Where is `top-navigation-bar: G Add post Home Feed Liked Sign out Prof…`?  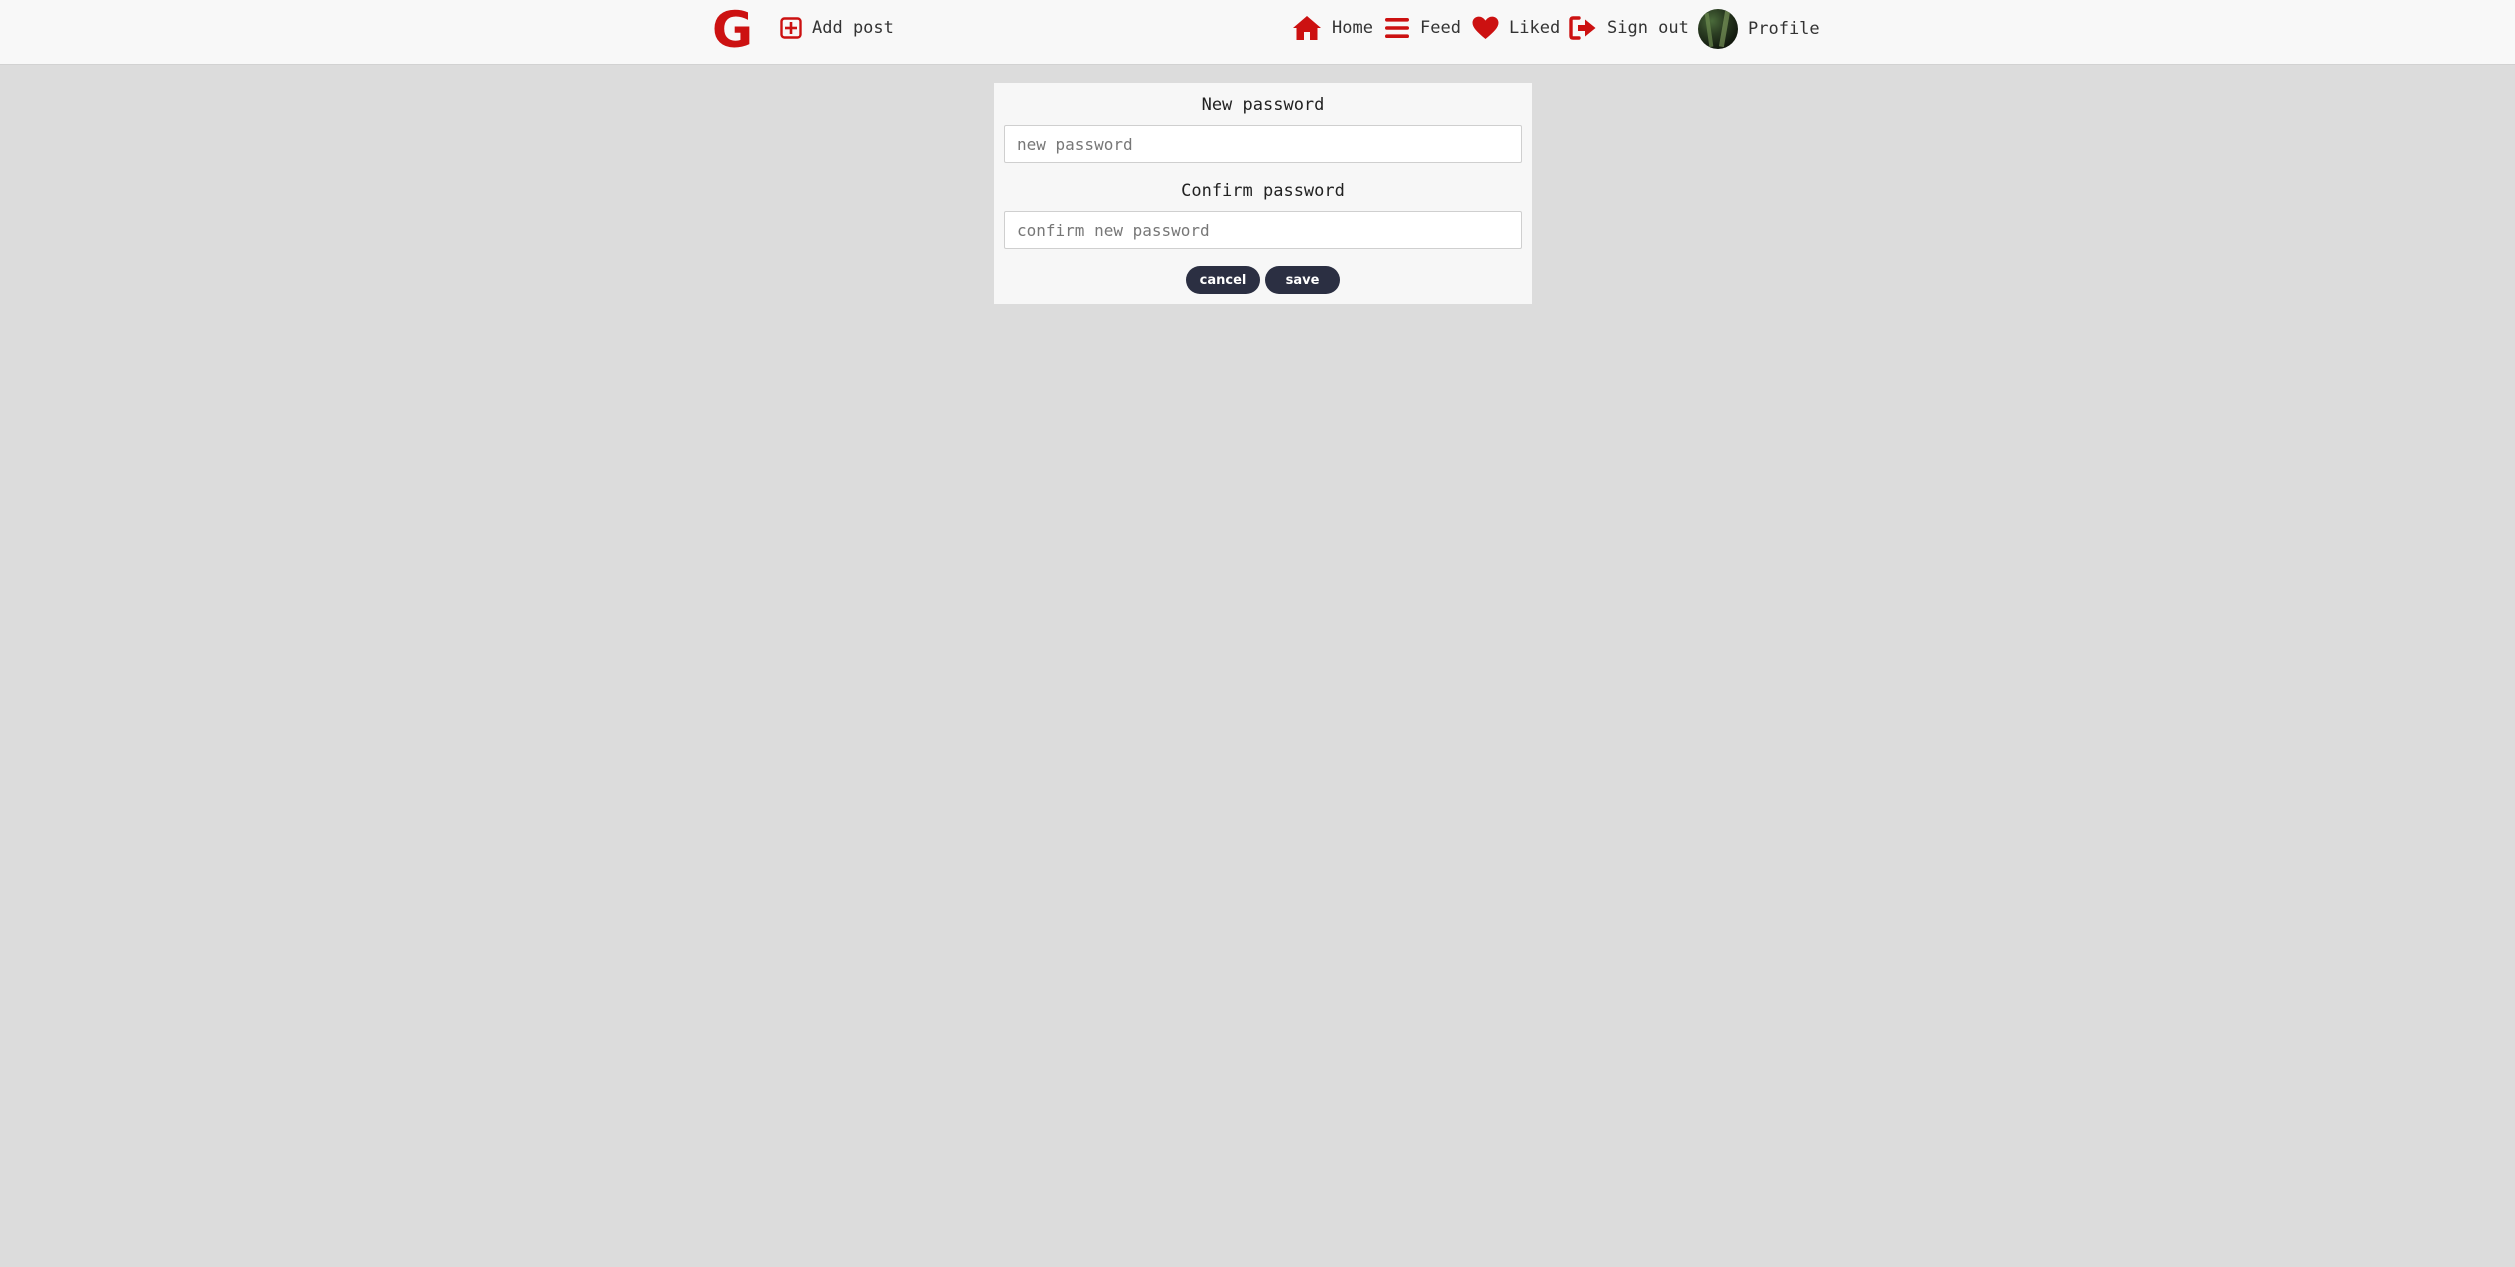 top-navigation-bar: G Add post Home Feed Liked Sign out Prof… is located at coordinates (1257, 32).